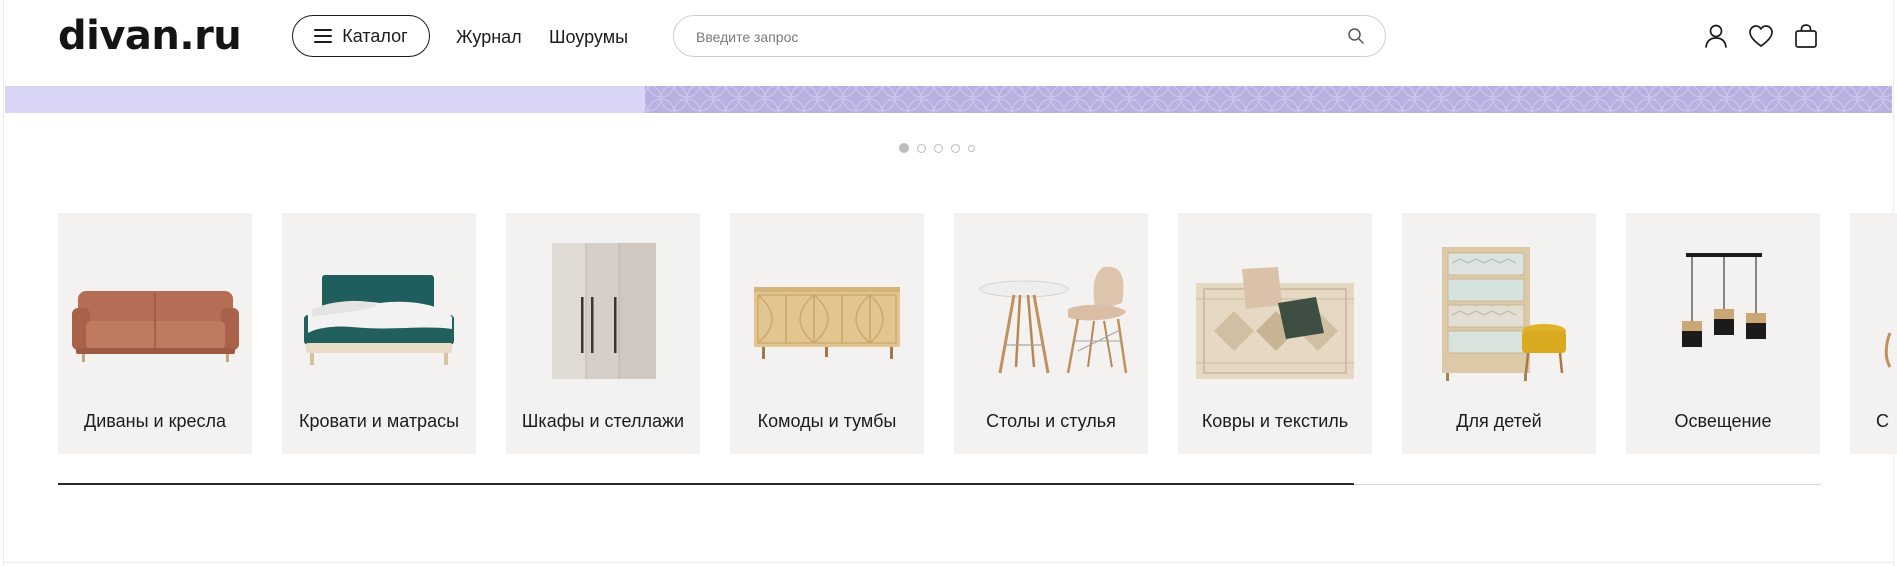 This screenshot has height=566, width=1897. I want to click on category-card-beds: Кровати и матрасы, so click(379, 333).